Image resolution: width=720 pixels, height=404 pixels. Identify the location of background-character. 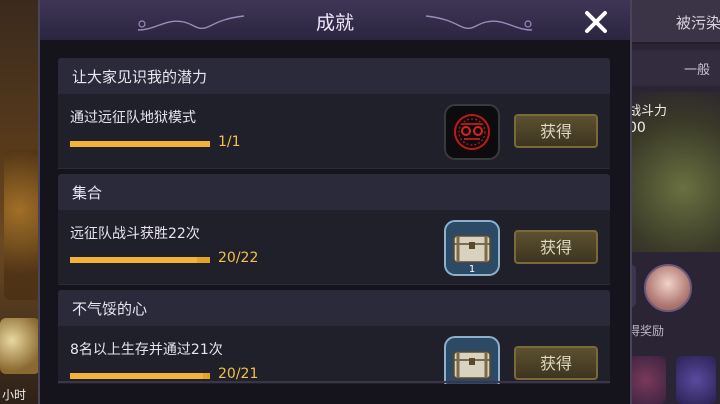
(23, 225).